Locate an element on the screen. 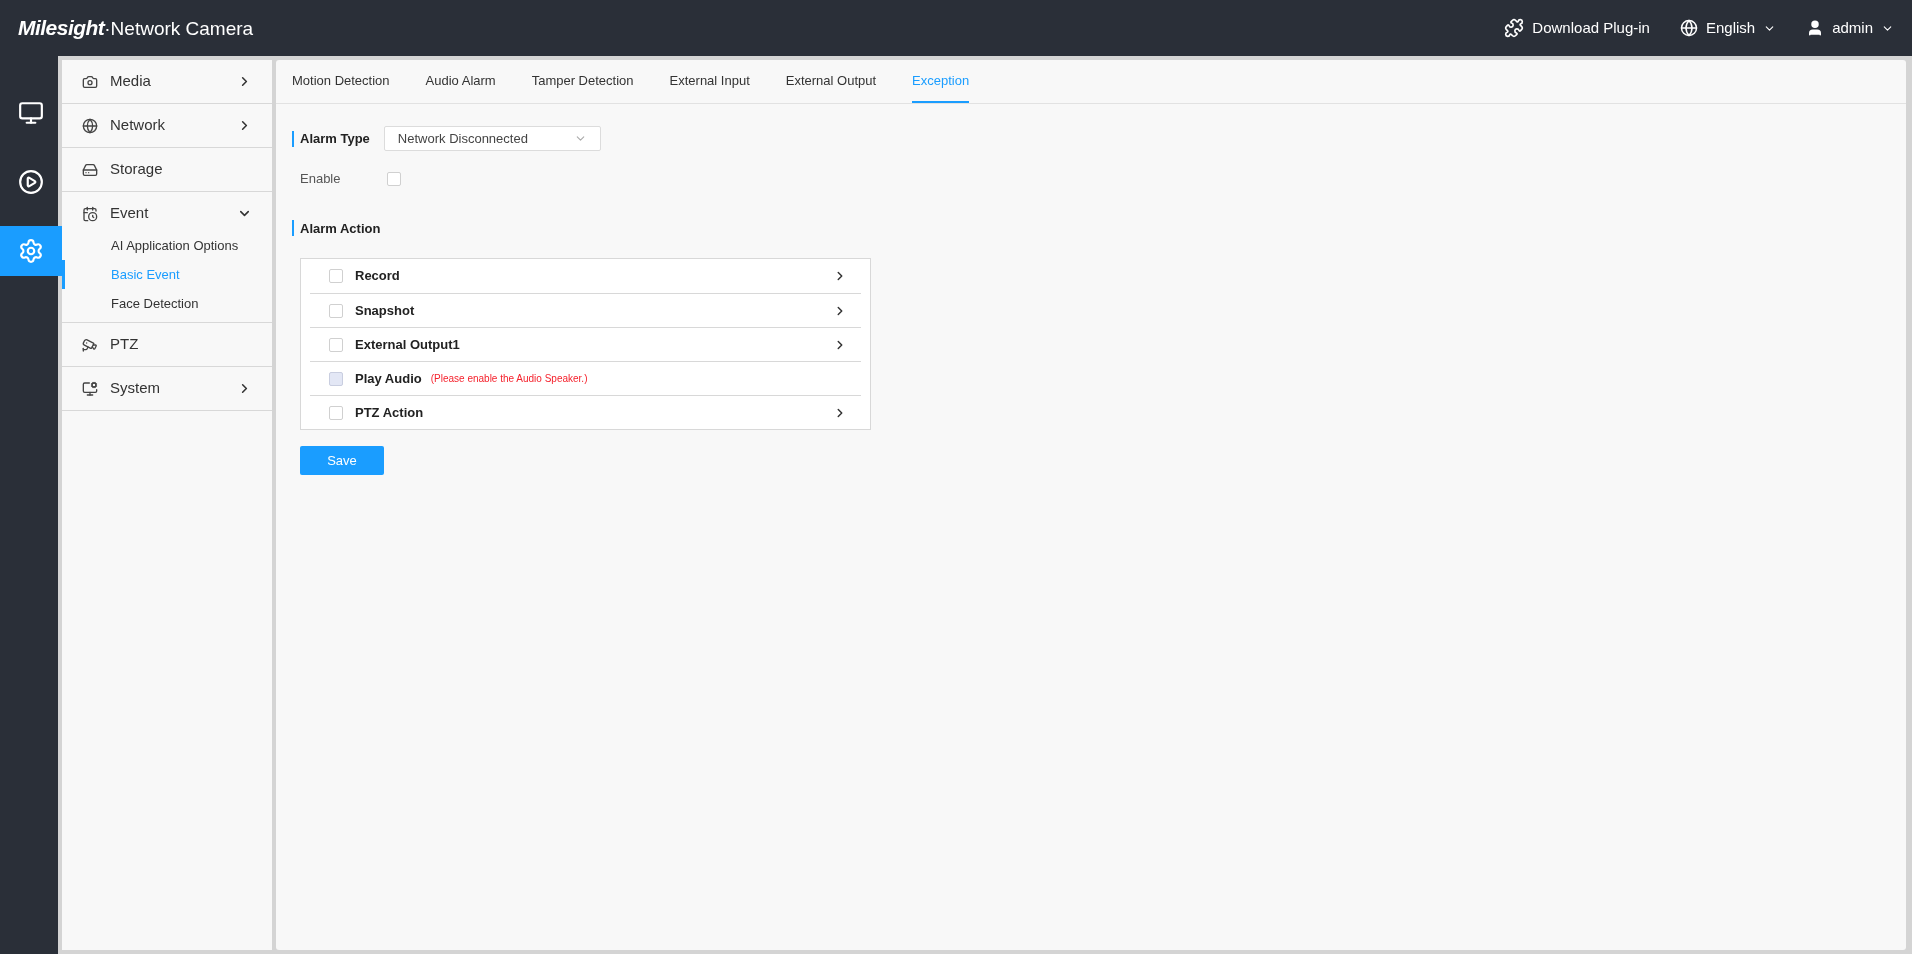 The height and width of the screenshot is (954, 1912). action-label: Snapshot is located at coordinates (385, 310).